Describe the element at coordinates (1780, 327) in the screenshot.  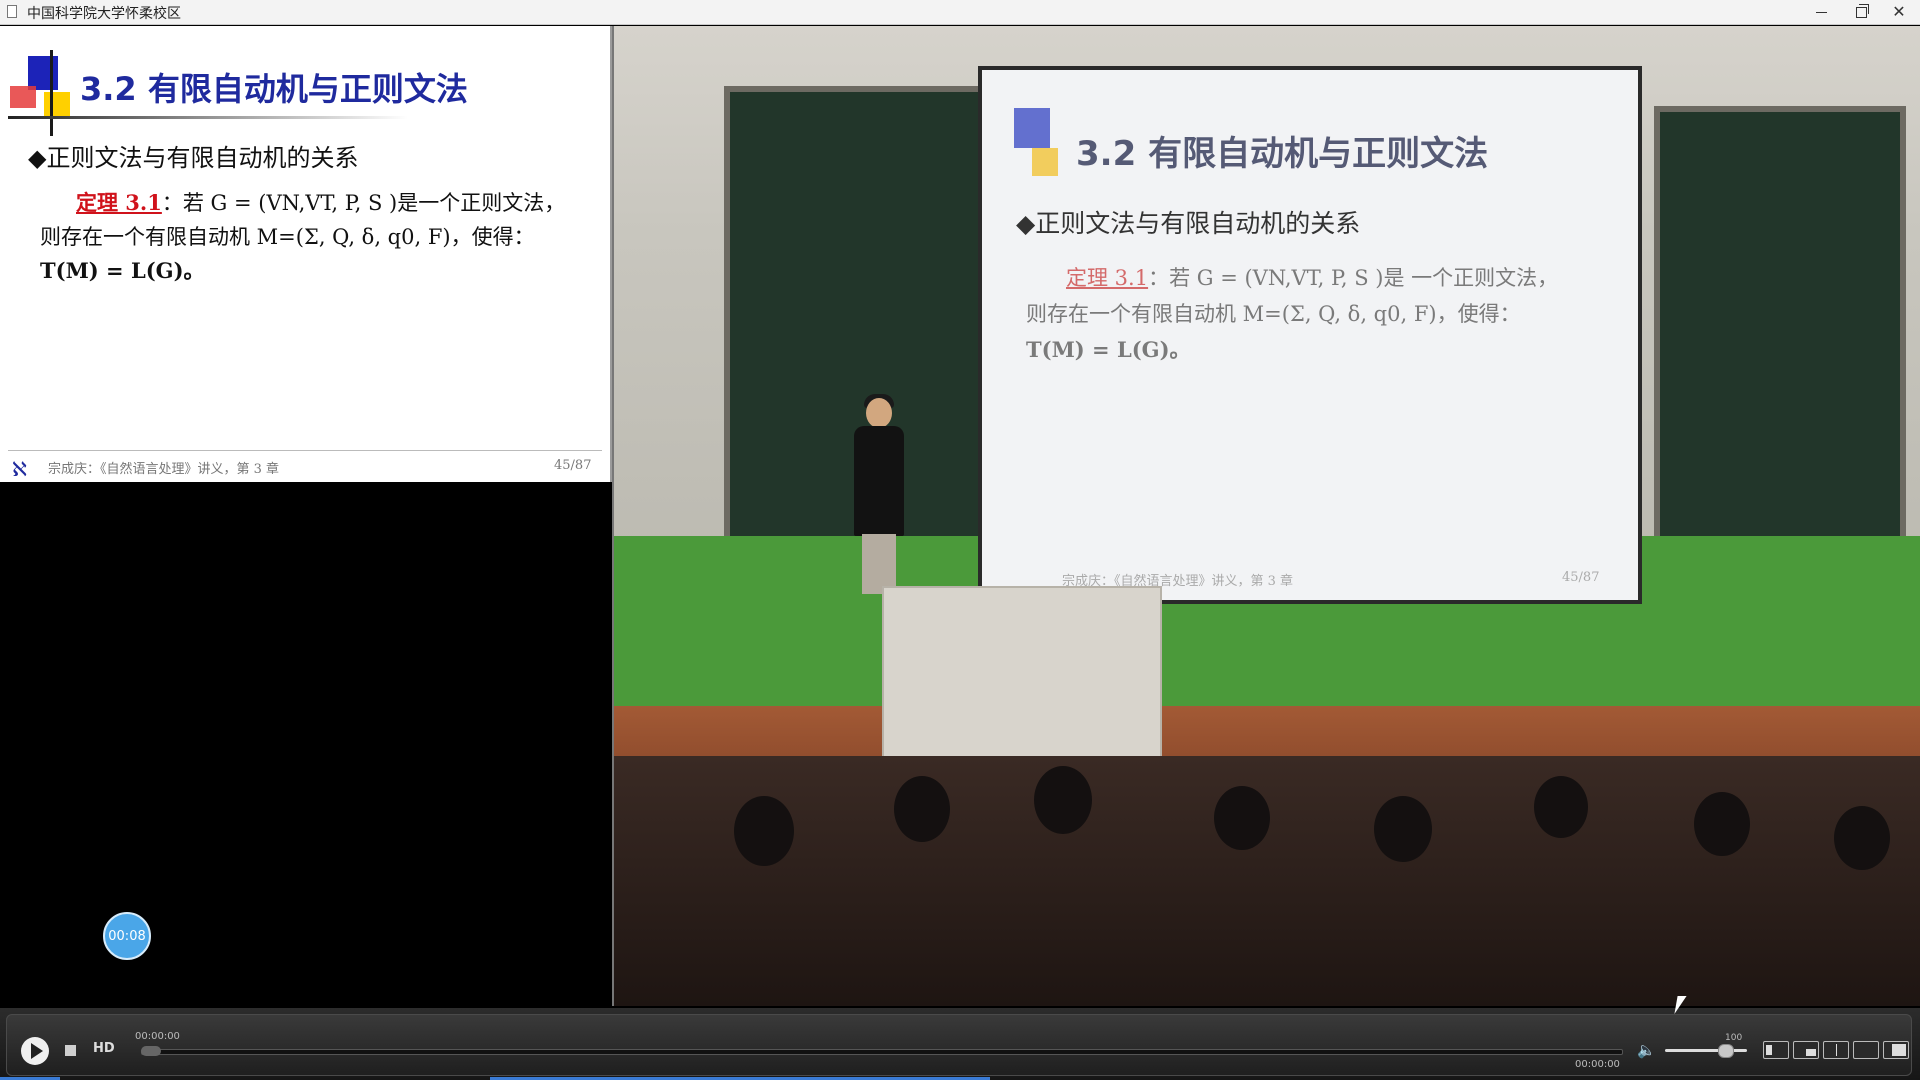
I see `video-blackboard-right` at that location.